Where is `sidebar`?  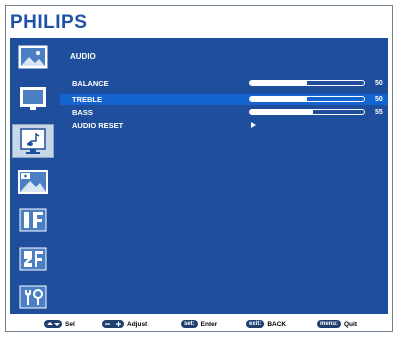
sidebar is located at coordinates (34, 176).